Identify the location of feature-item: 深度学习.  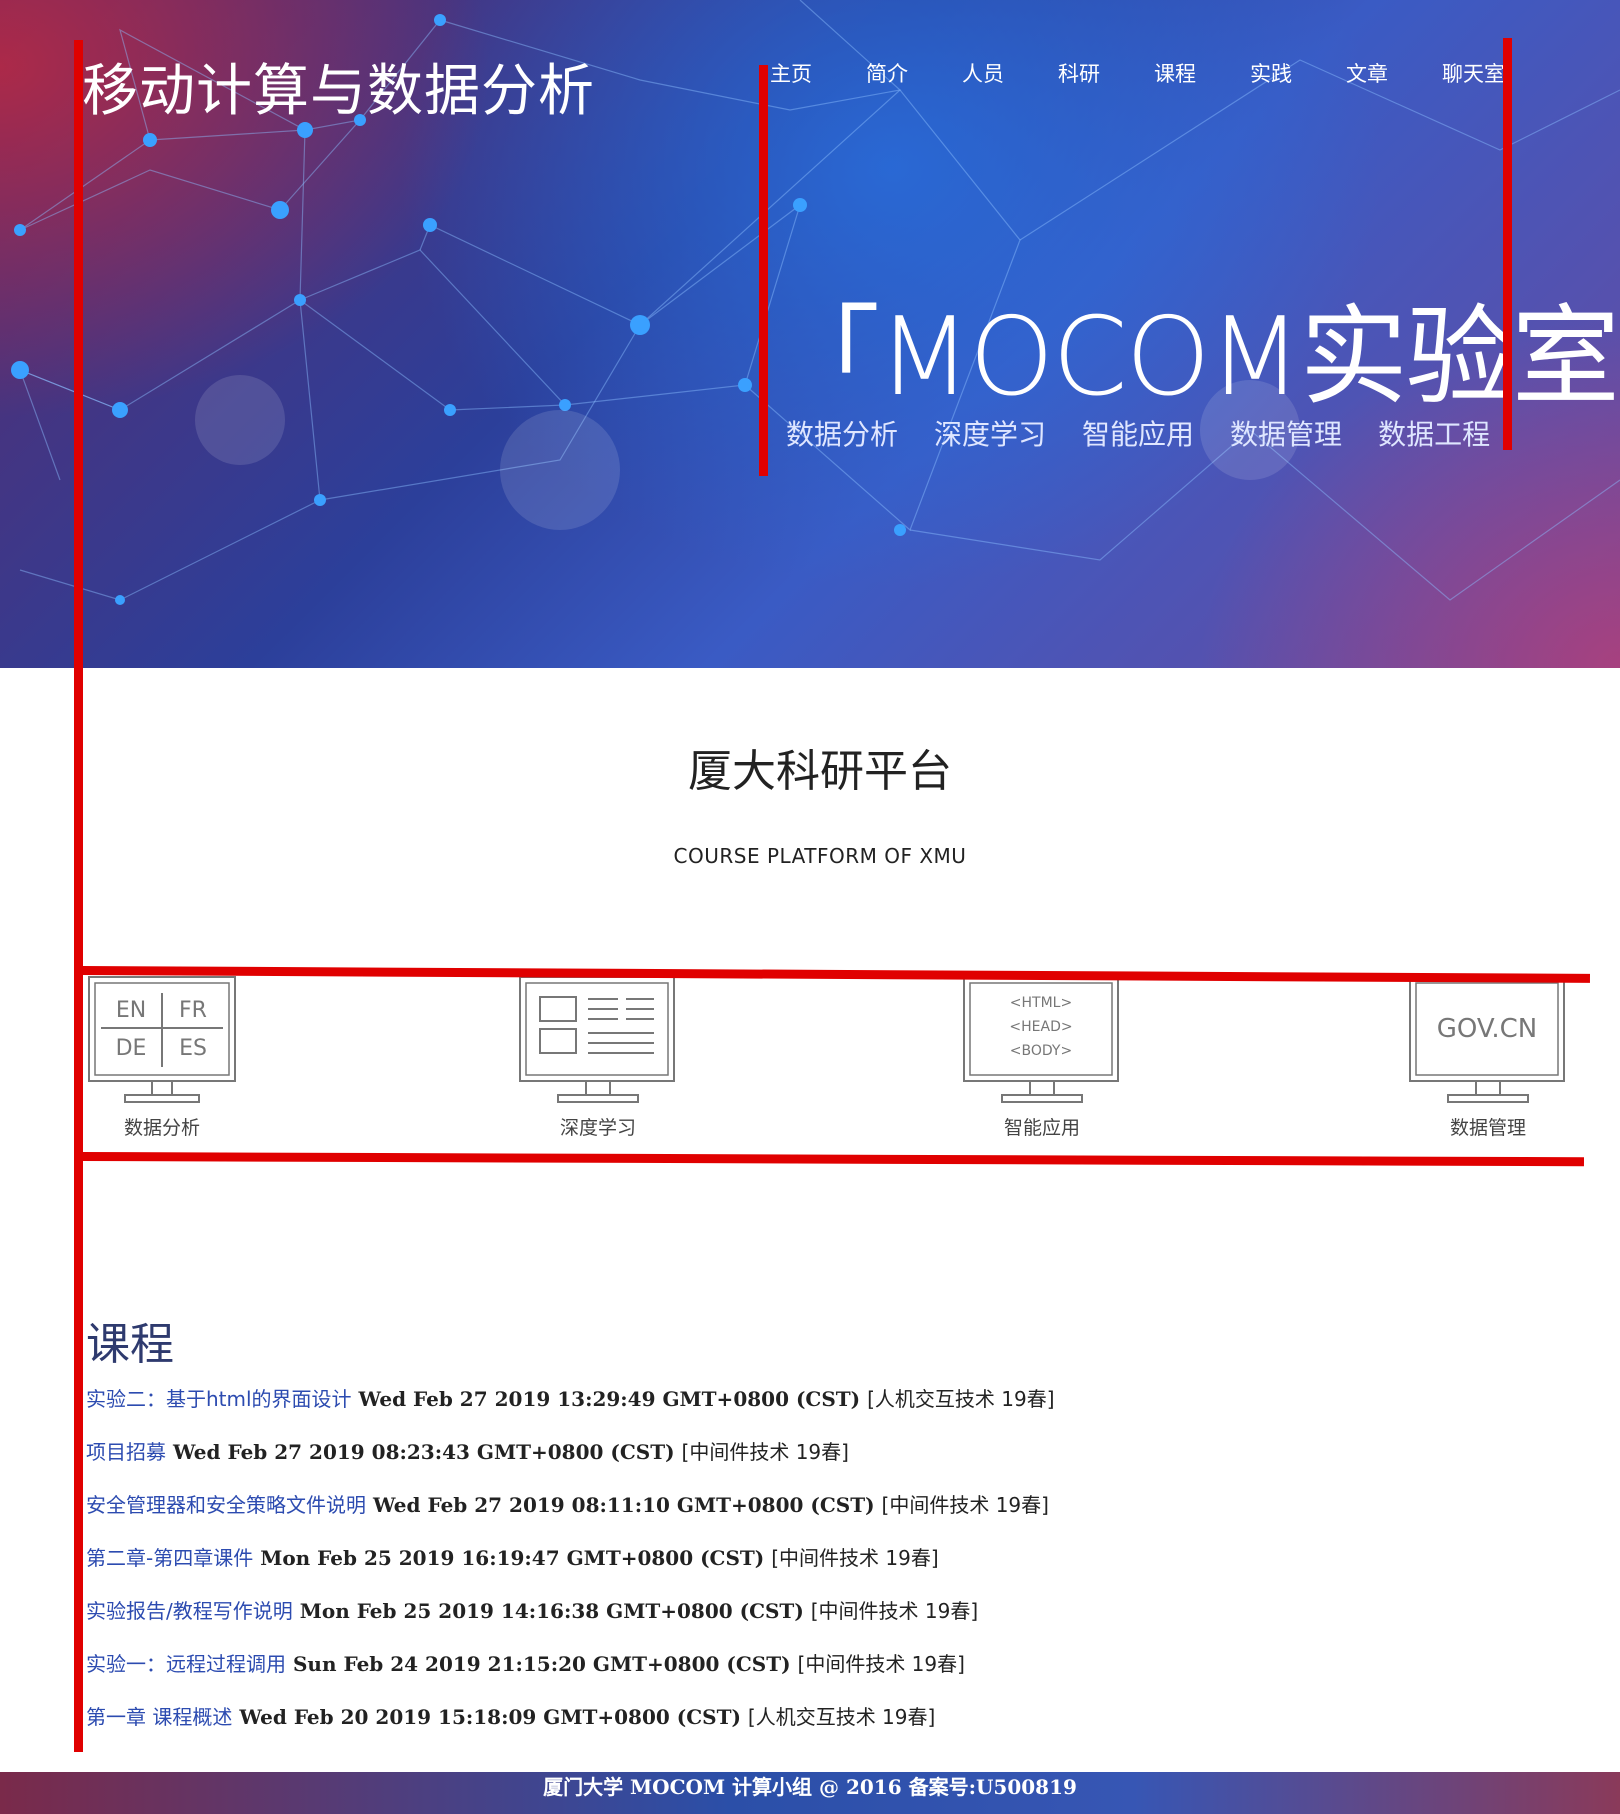
(598, 1057).